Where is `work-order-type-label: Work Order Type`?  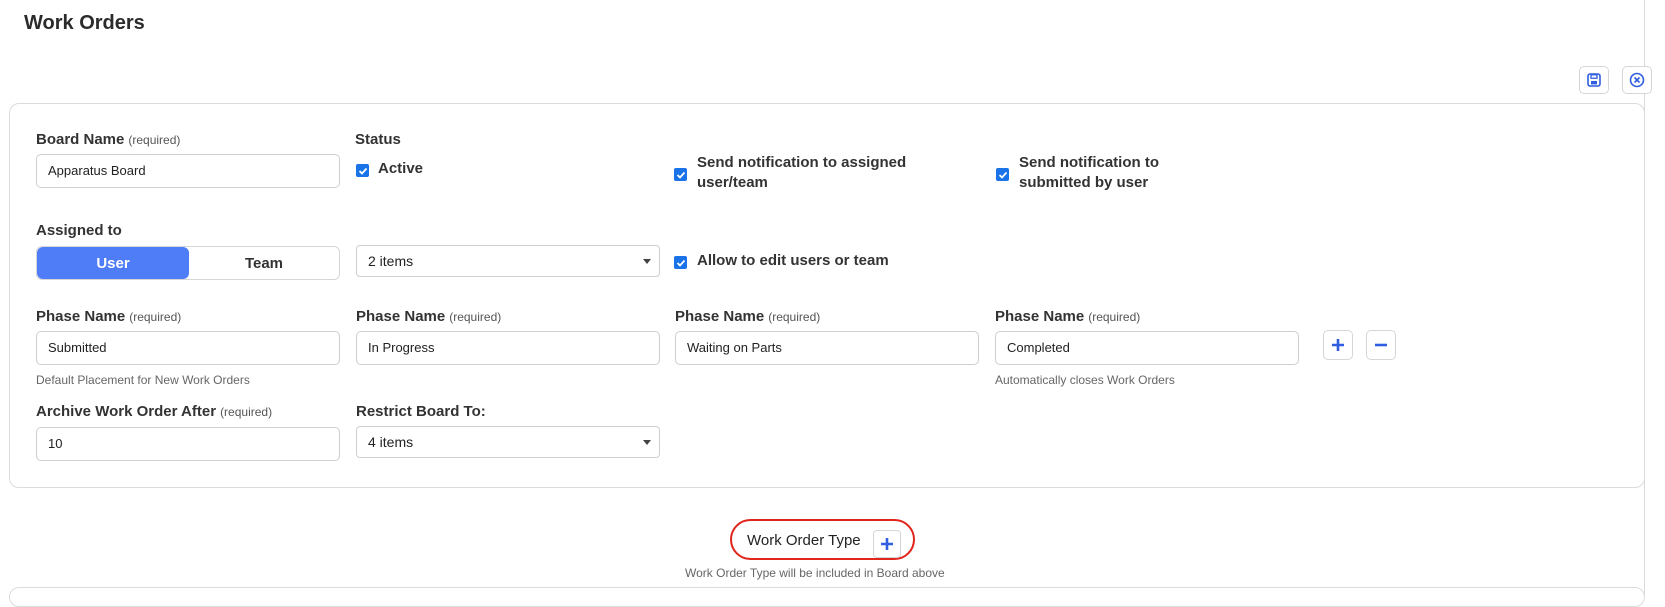
work-order-type-label: Work Order Type is located at coordinates (804, 540).